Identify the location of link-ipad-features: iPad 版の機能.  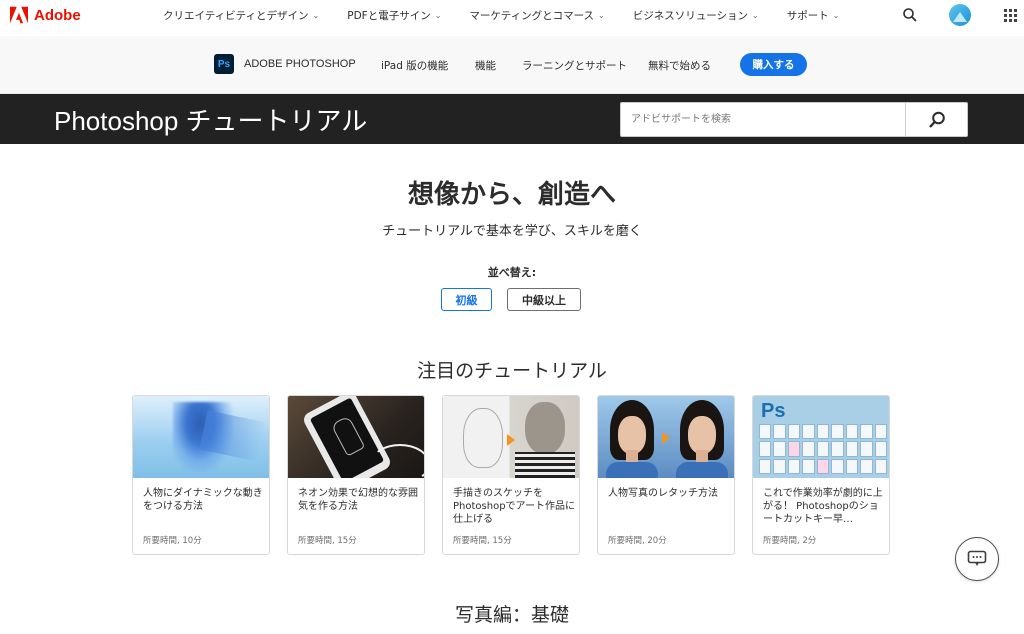
(414, 65).